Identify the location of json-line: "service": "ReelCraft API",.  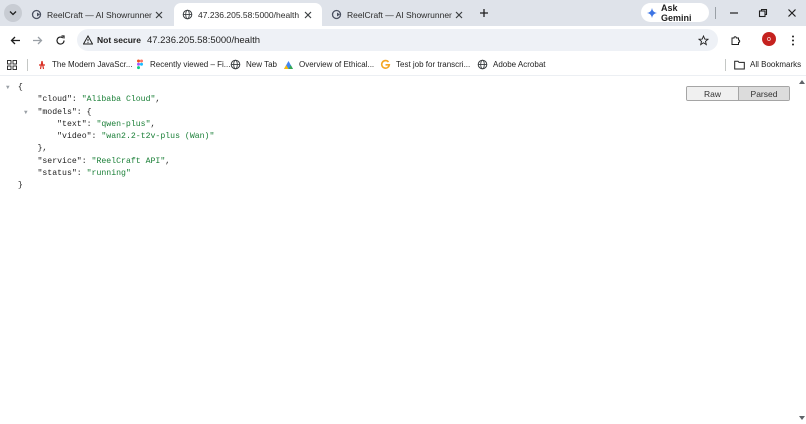
(104, 161).